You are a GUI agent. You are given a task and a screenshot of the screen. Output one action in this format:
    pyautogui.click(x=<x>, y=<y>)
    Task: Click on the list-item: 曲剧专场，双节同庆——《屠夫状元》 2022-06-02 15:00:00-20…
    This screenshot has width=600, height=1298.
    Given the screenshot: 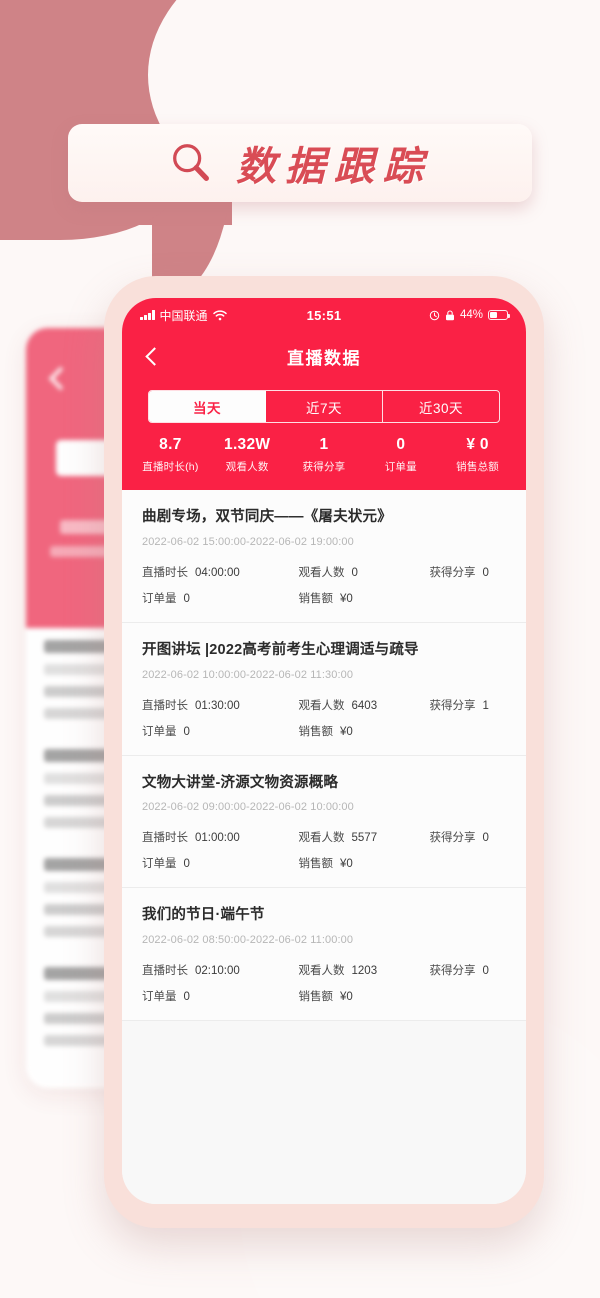 What is the action you would take?
    pyautogui.click(x=324, y=556)
    